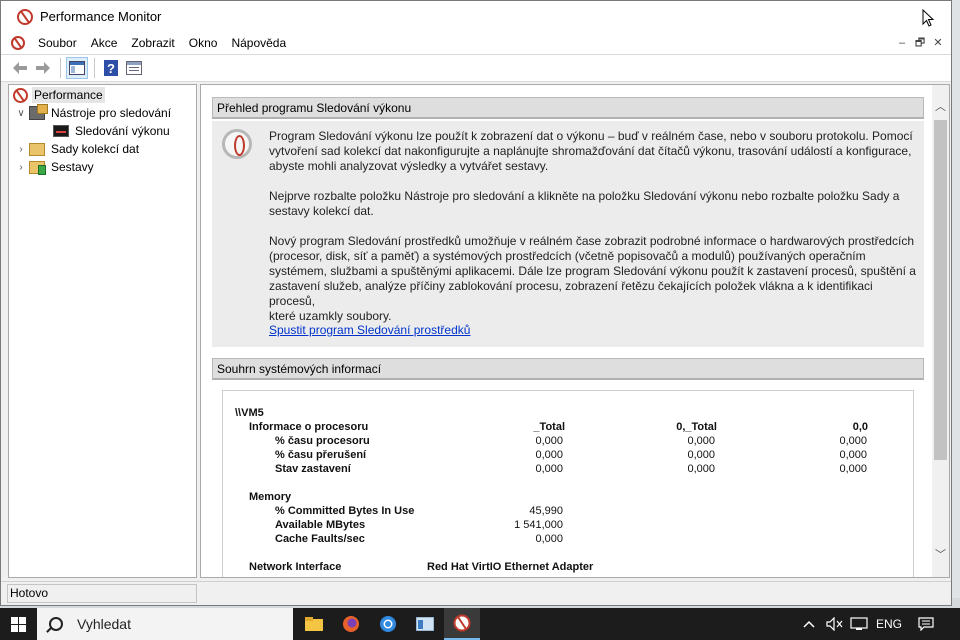  Describe the element at coordinates (538, 525) in the screenshot. I see `counter-value: 1 541,000` at that location.